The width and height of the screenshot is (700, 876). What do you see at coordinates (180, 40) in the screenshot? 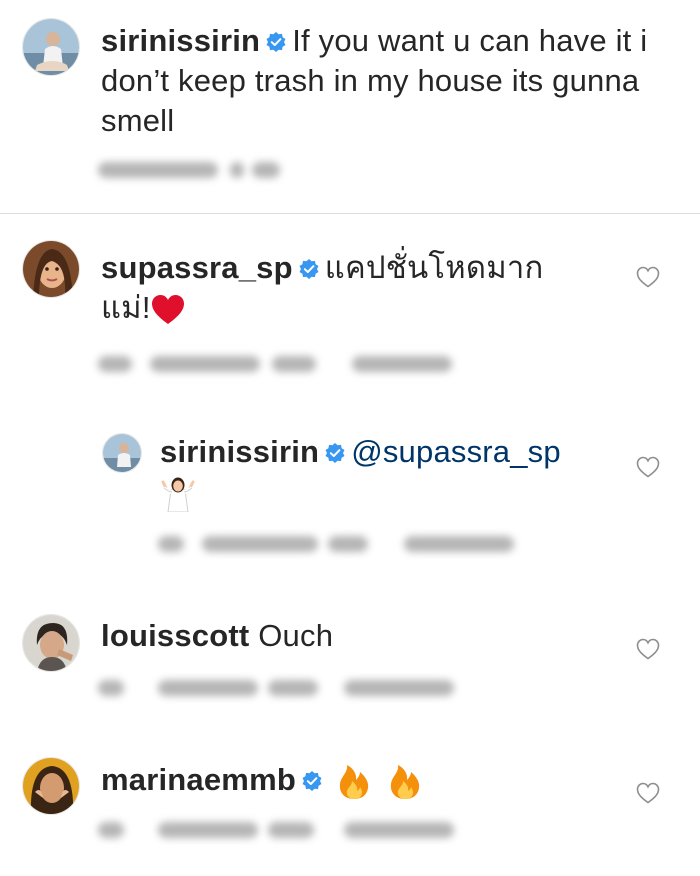
I see `caption-username: sirinissirin` at bounding box center [180, 40].